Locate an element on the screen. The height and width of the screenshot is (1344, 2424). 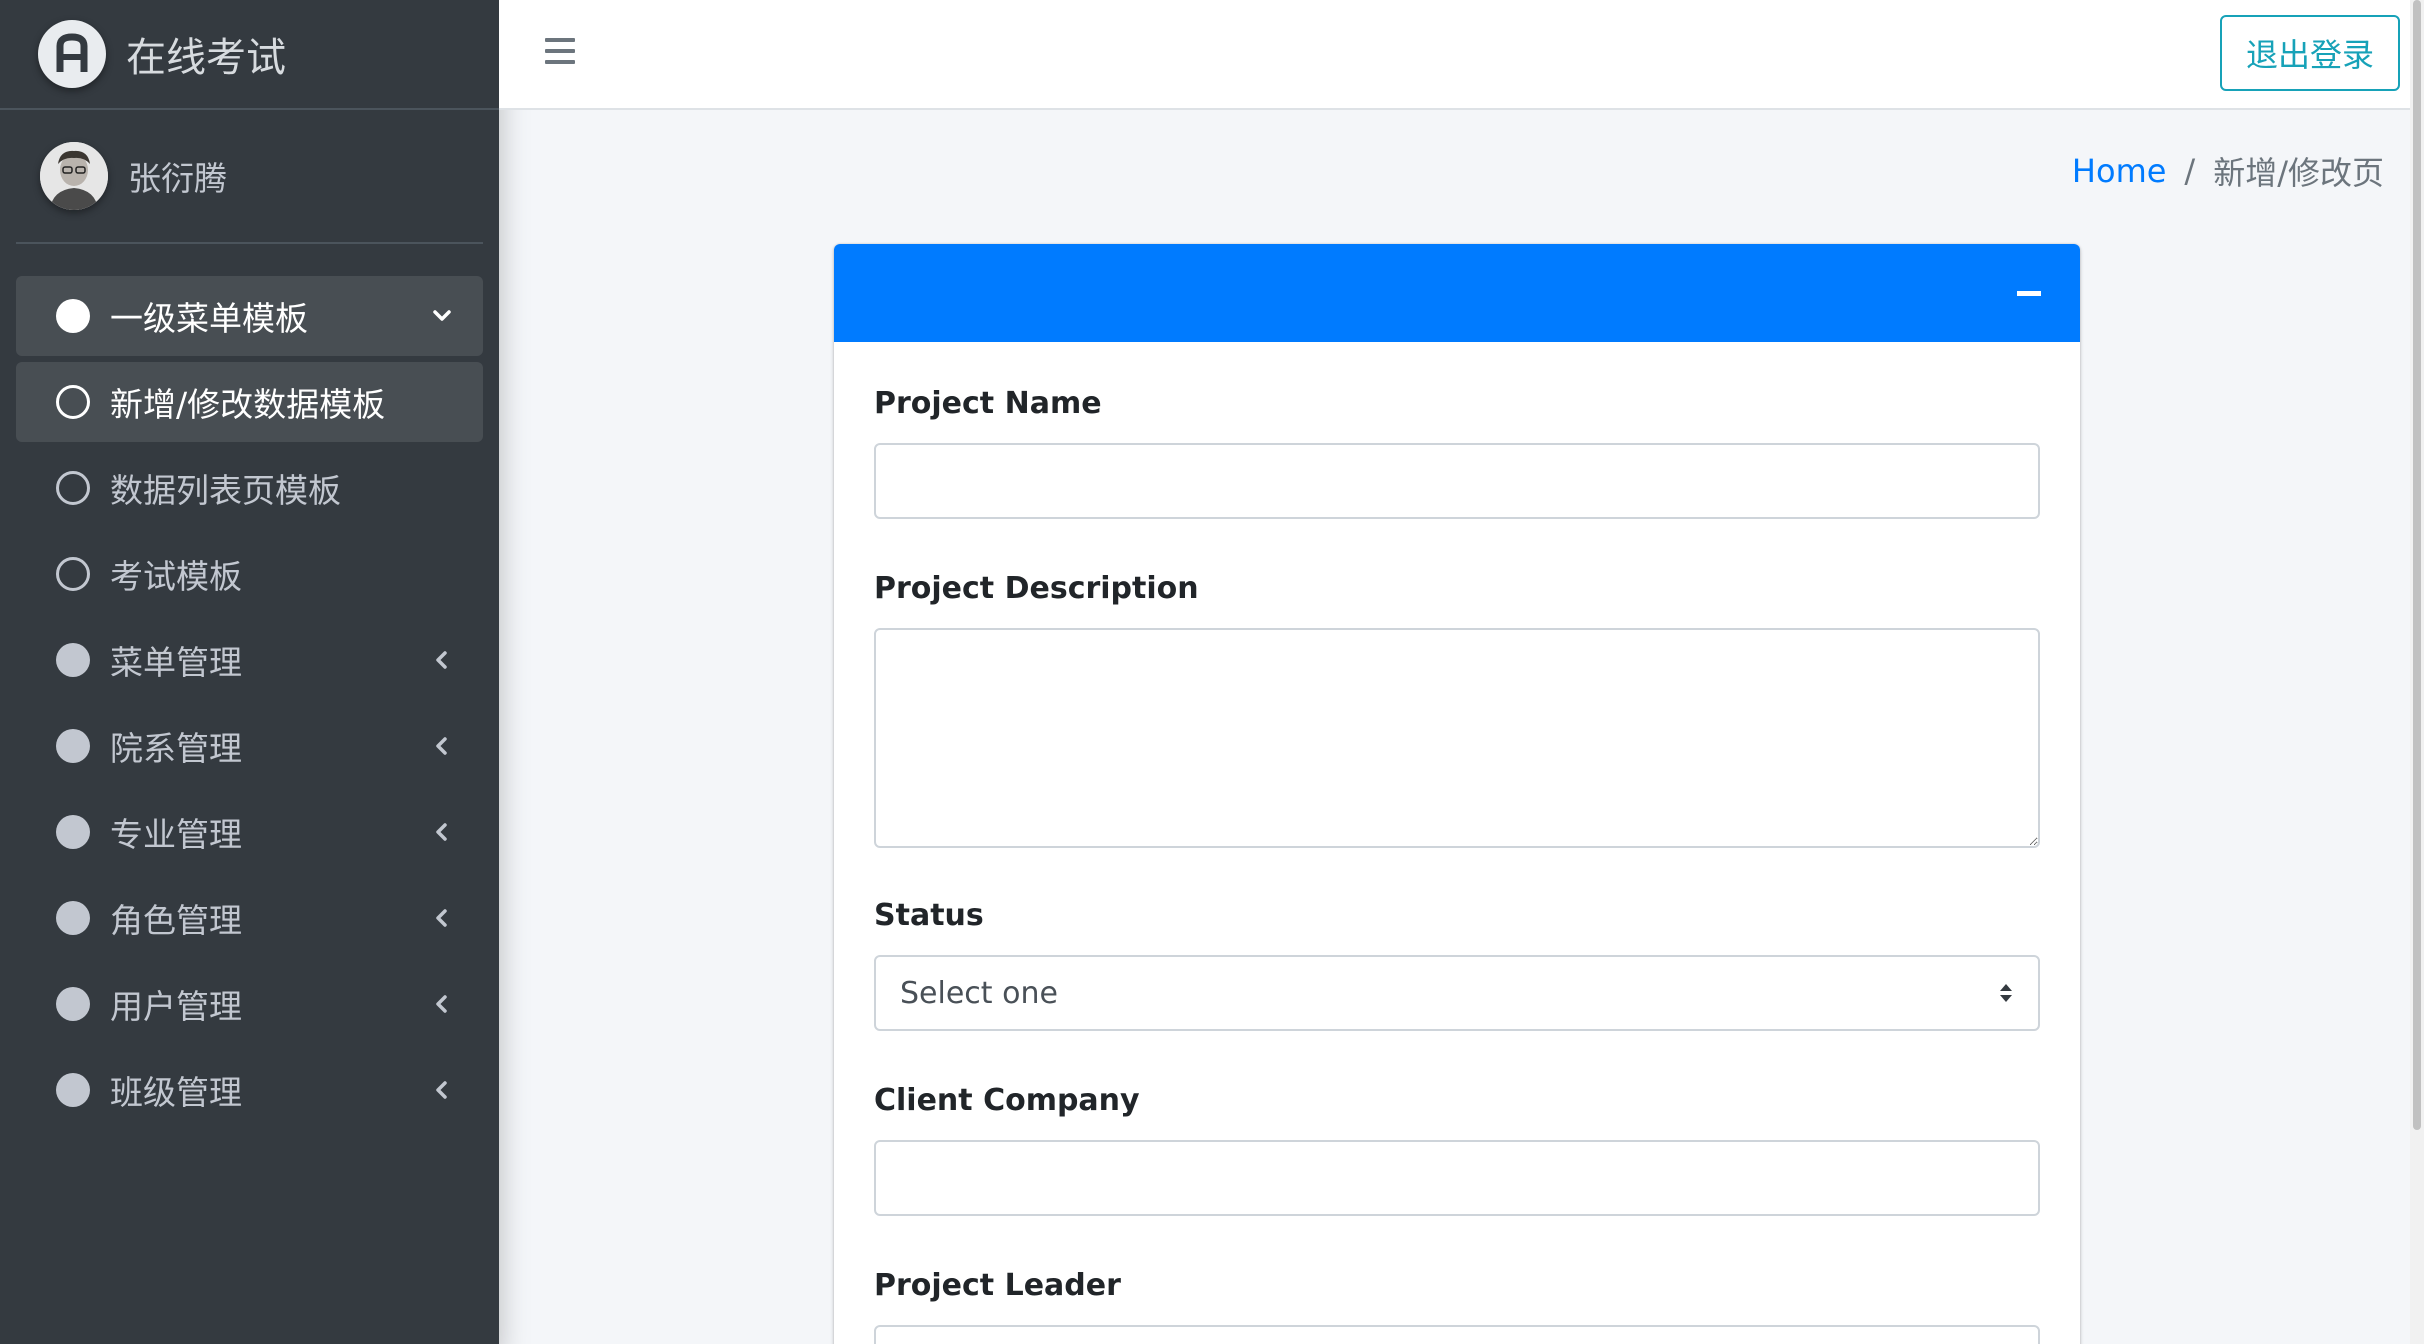
sidebar-item-label: 新增/修改数据模板 is located at coordinates (248, 404).